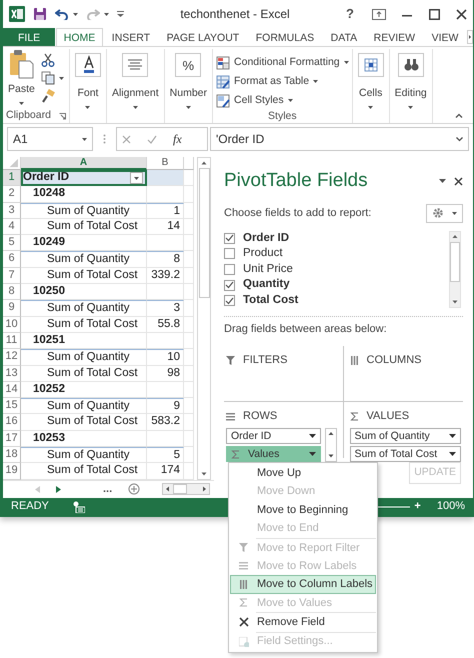 The width and height of the screenshot is (474, 658). Describe the element at coordinates (470, 37) in the screenshot. I see `scroll-right-icon` at that location.